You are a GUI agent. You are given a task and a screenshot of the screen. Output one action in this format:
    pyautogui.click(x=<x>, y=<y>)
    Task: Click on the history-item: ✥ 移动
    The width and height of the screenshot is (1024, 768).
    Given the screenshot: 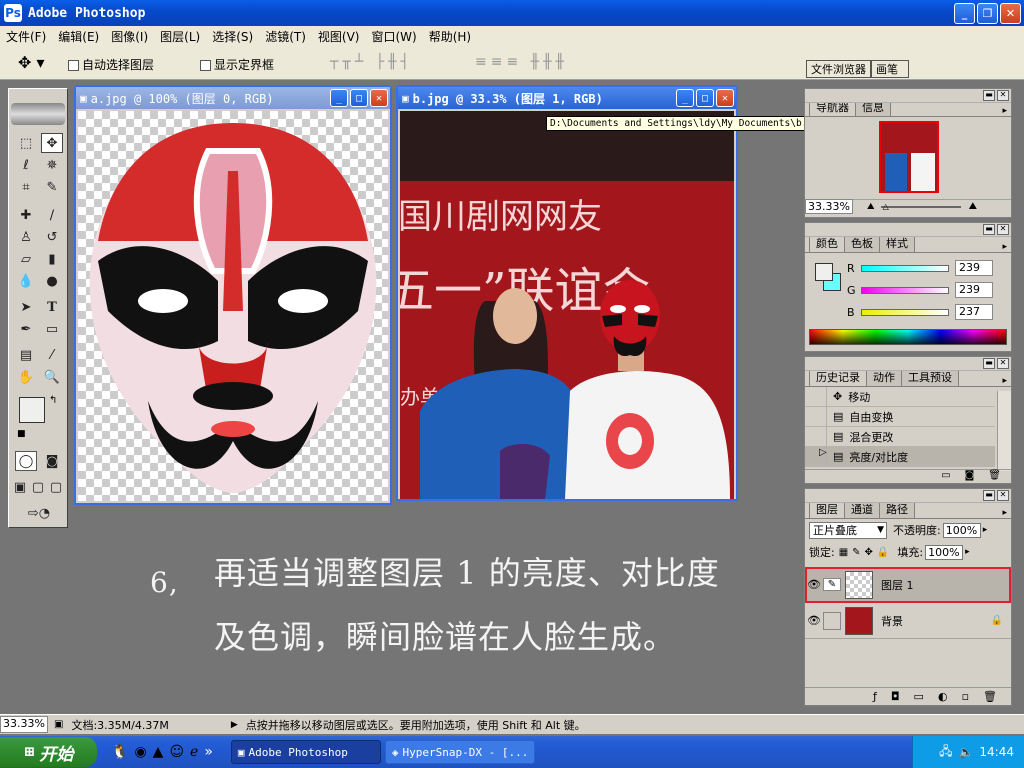 What is the action you would take?
    pyautogui.click(x=900, y=397)
    